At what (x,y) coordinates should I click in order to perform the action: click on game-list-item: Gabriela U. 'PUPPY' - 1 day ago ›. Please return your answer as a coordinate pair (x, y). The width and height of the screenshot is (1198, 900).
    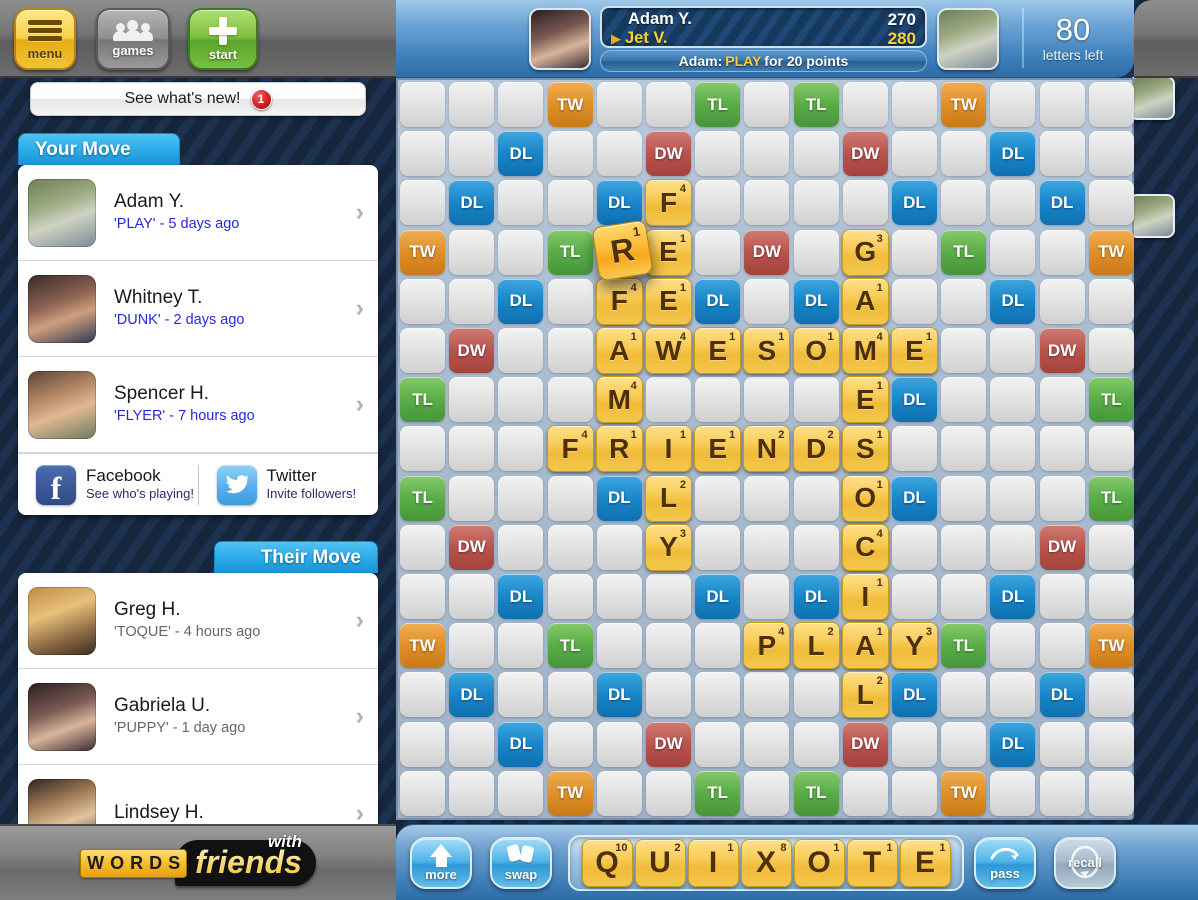
    Looking at the image, I should click on (198, 717).